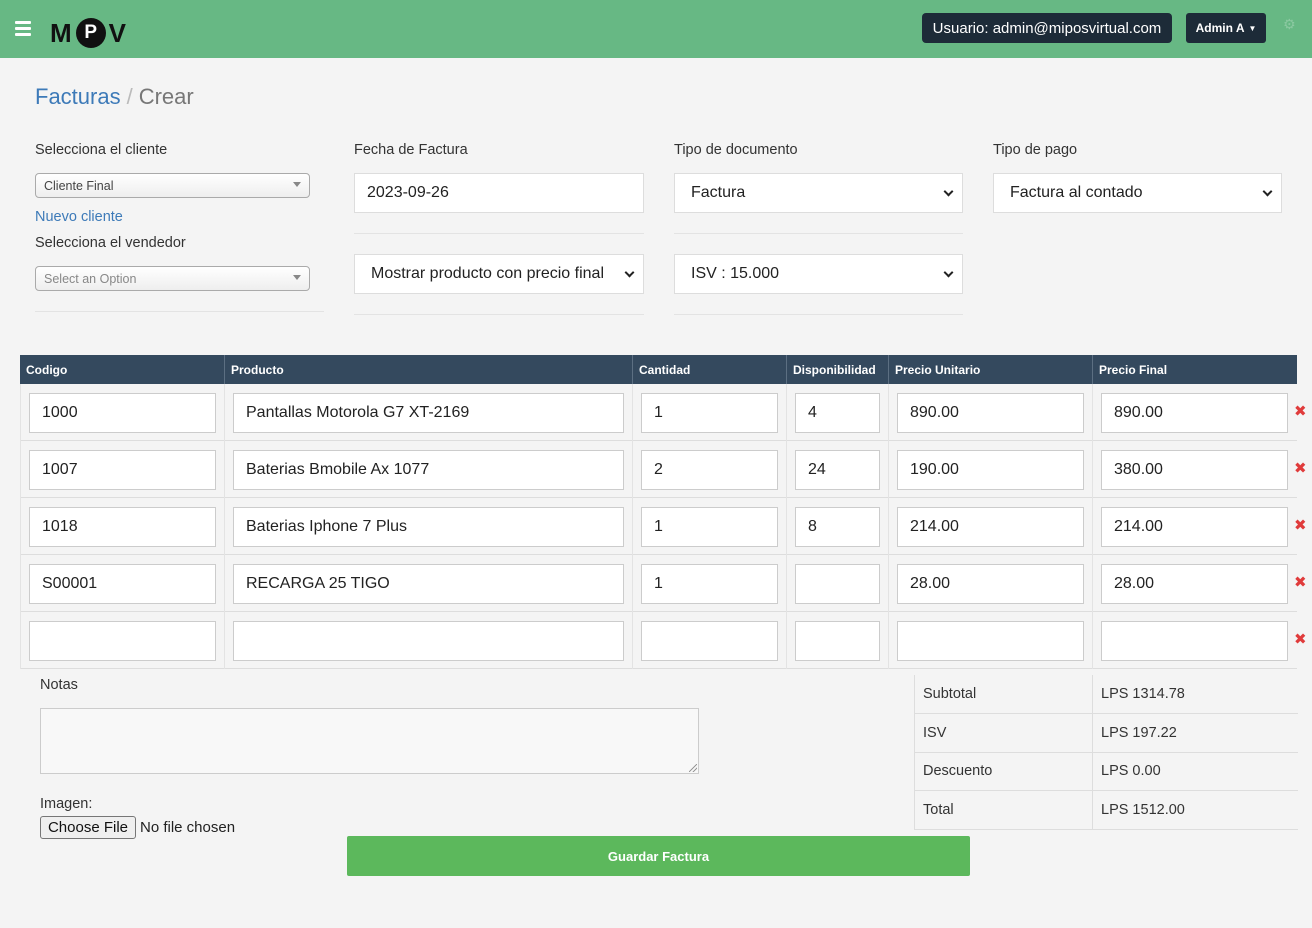 This screenshot has width=1312, height=928. What do you see at coordinates (837, 527) in the screenshot?
I see `disponibilidad-input: 8` at bounding box center [837, 527].